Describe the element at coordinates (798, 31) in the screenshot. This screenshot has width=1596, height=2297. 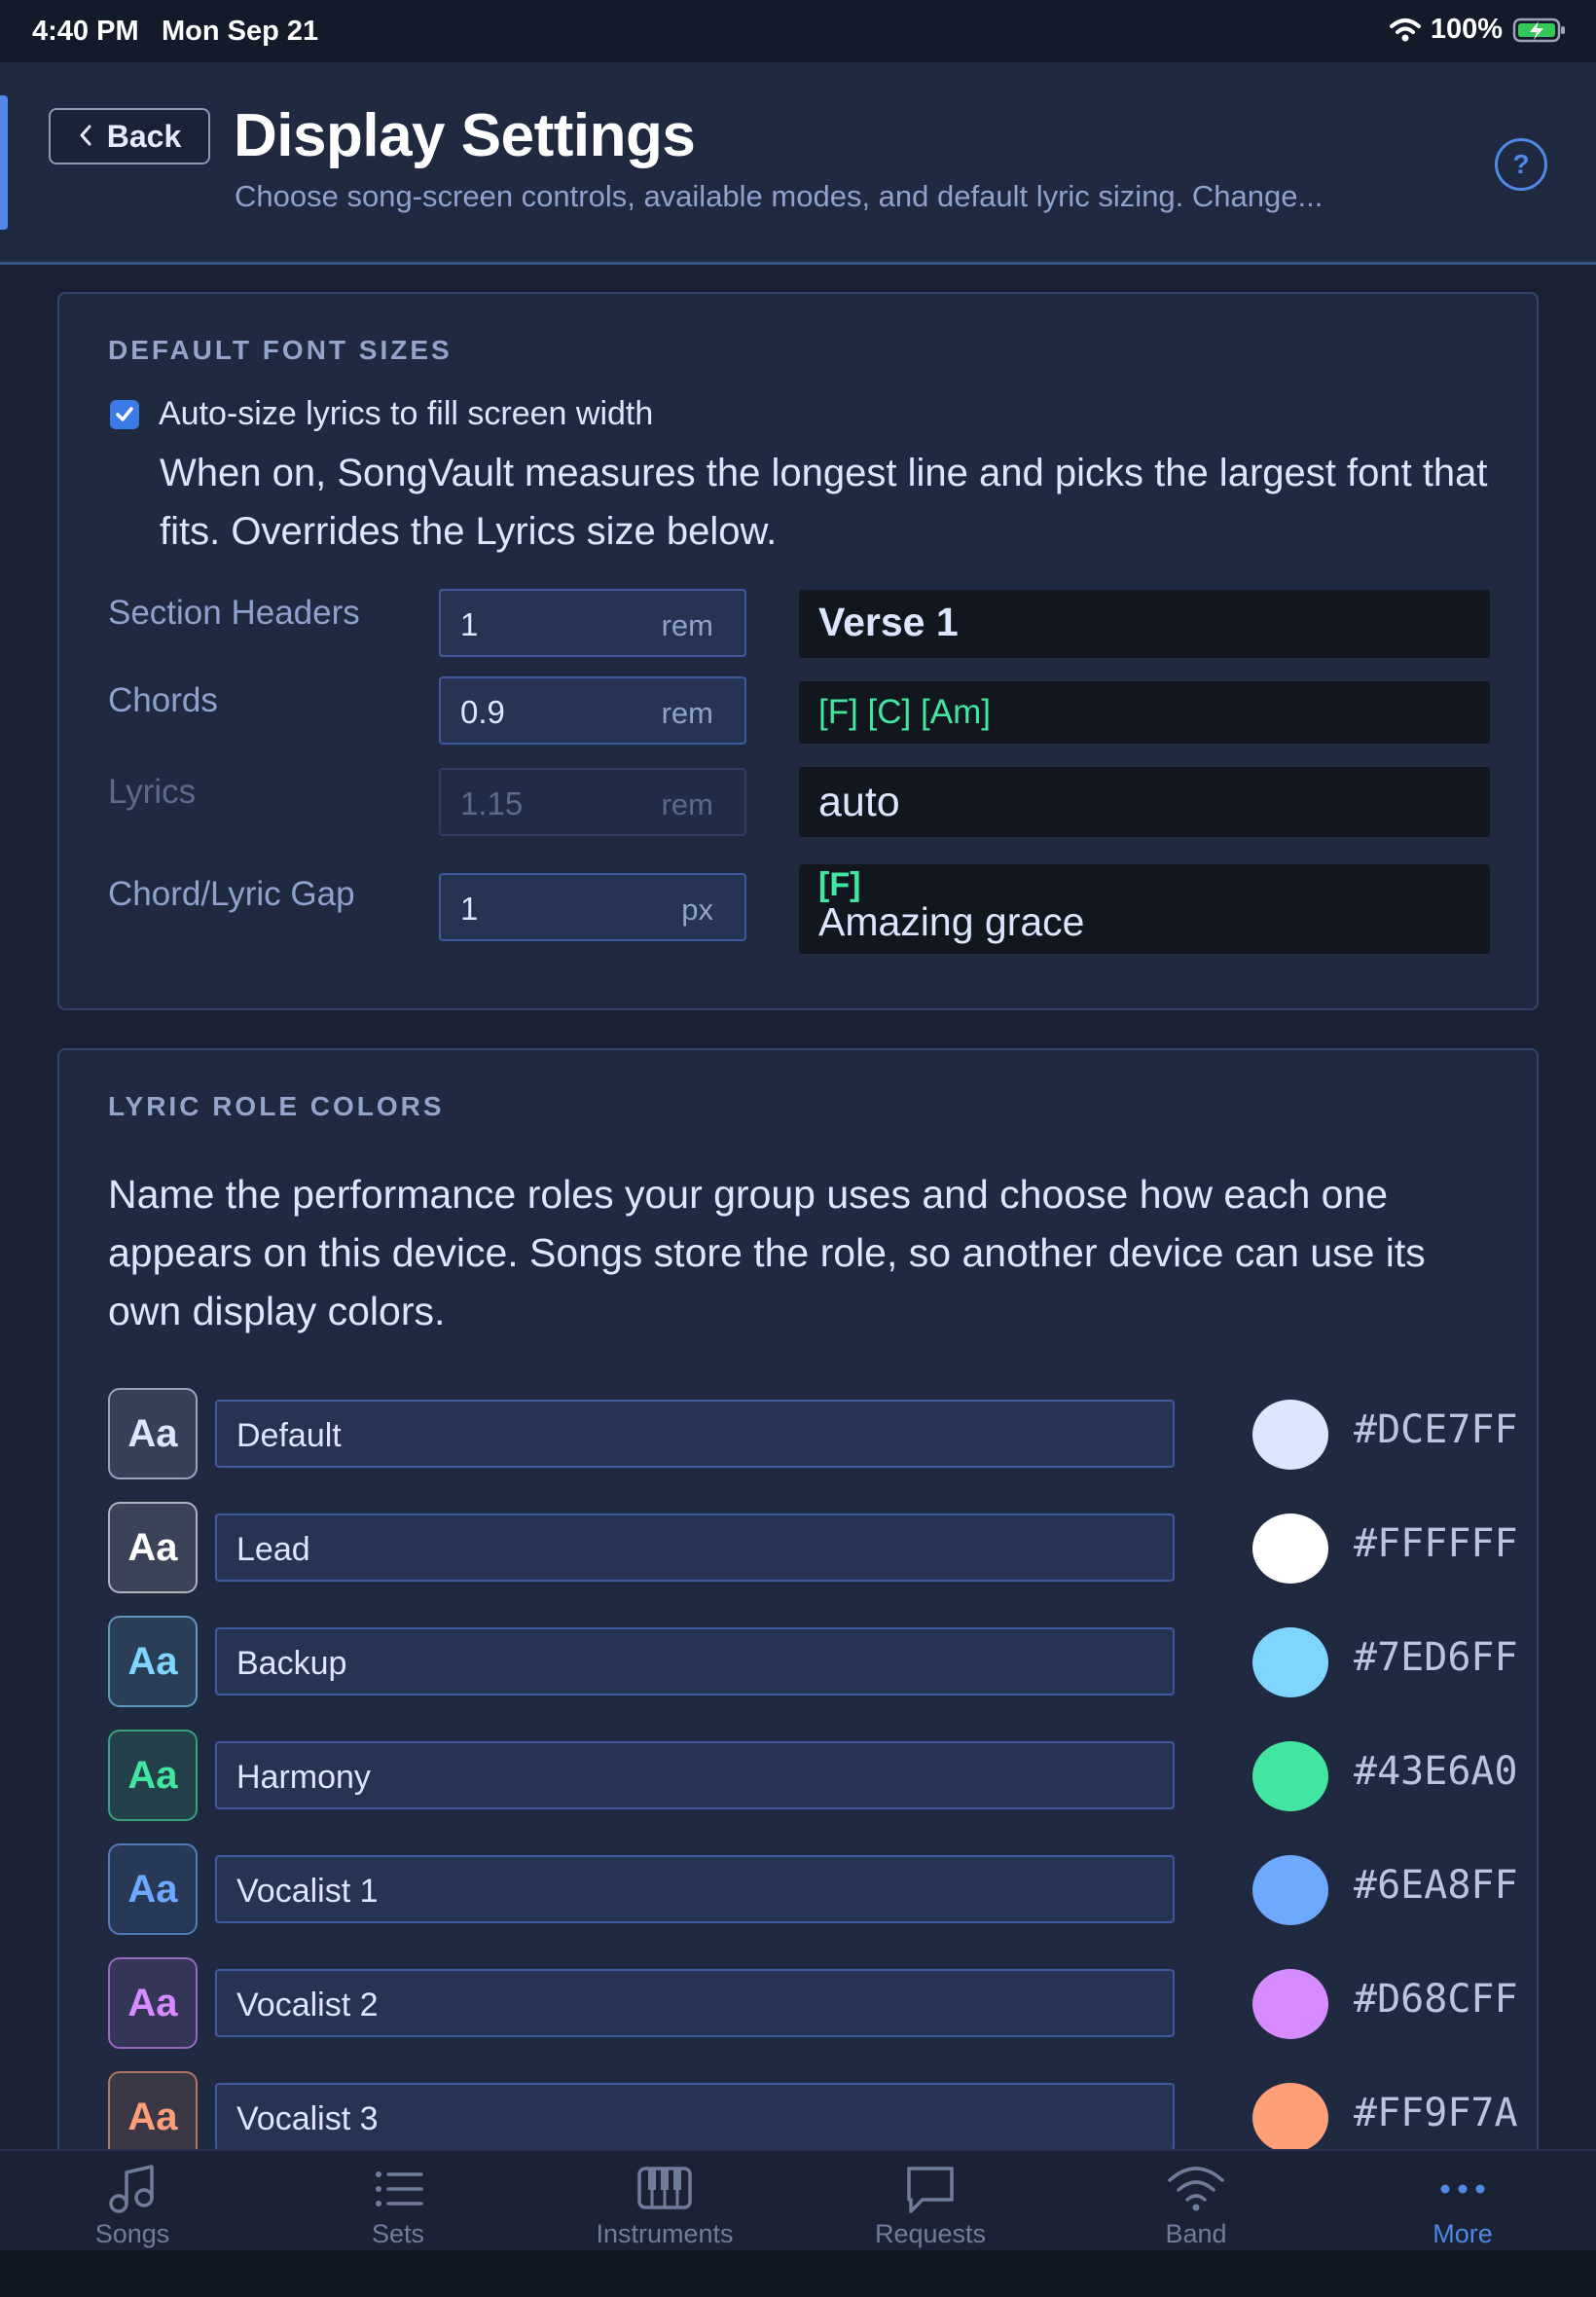
I see `status-bar: 4:40 PM Mon Sep 21 100%` at that location.